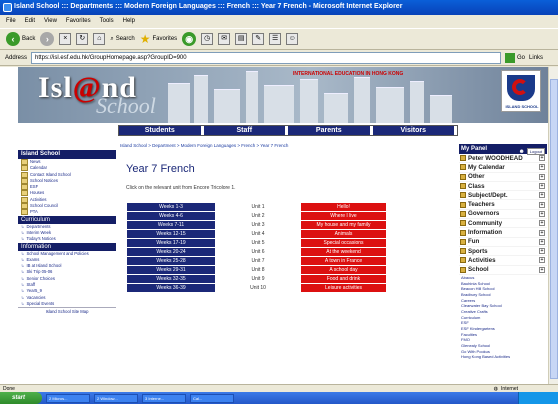  I want to click on menu-view: View, so click(50, 21).